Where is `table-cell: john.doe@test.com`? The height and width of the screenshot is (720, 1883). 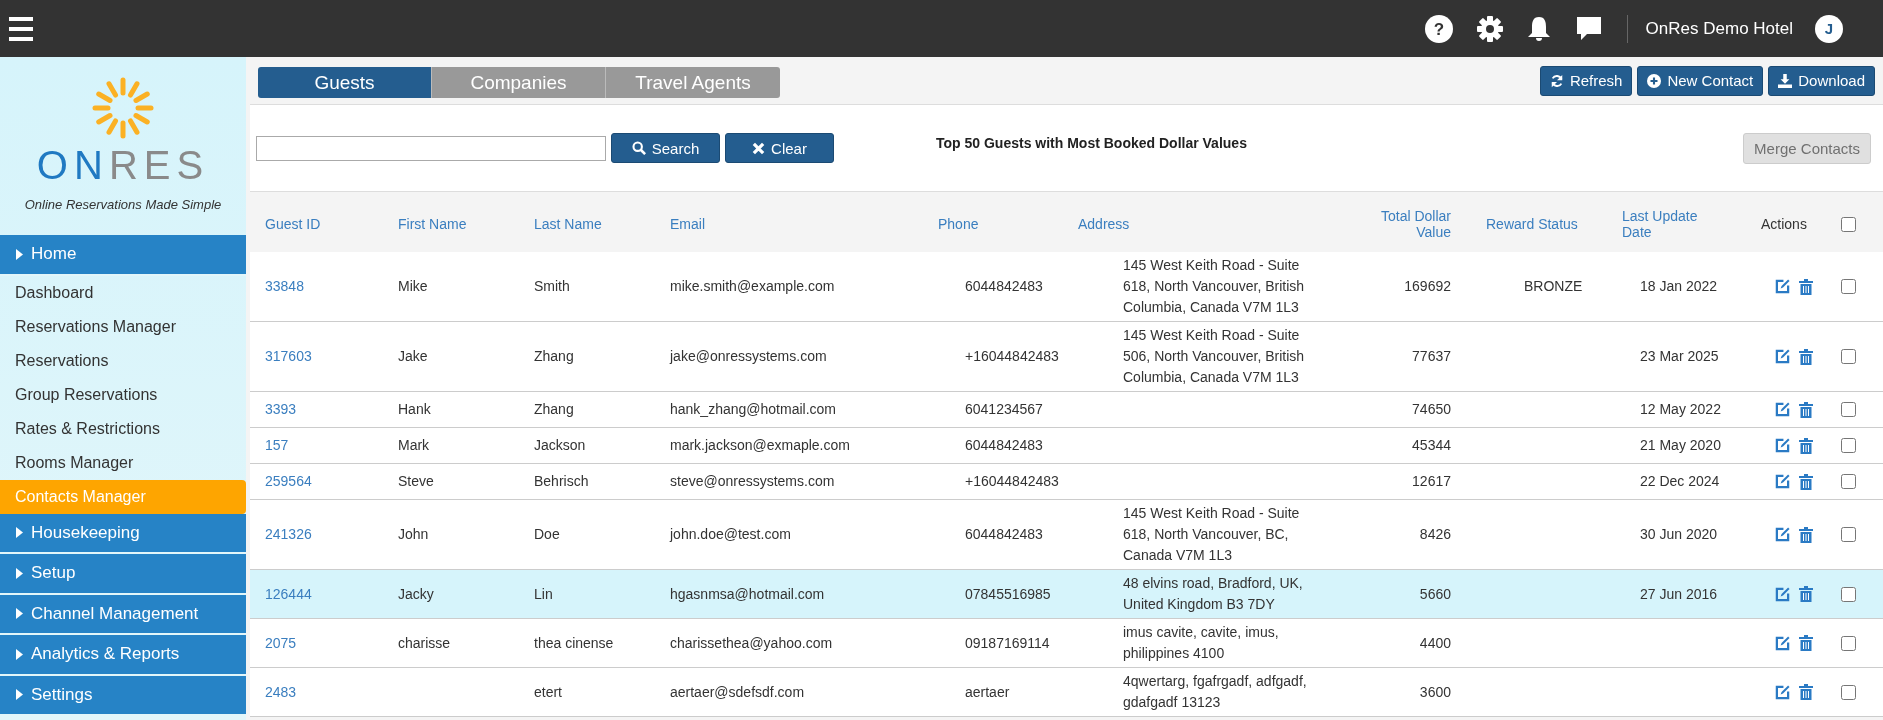
table-cell: john.doe@test.com is located at coordinates (789, 535).